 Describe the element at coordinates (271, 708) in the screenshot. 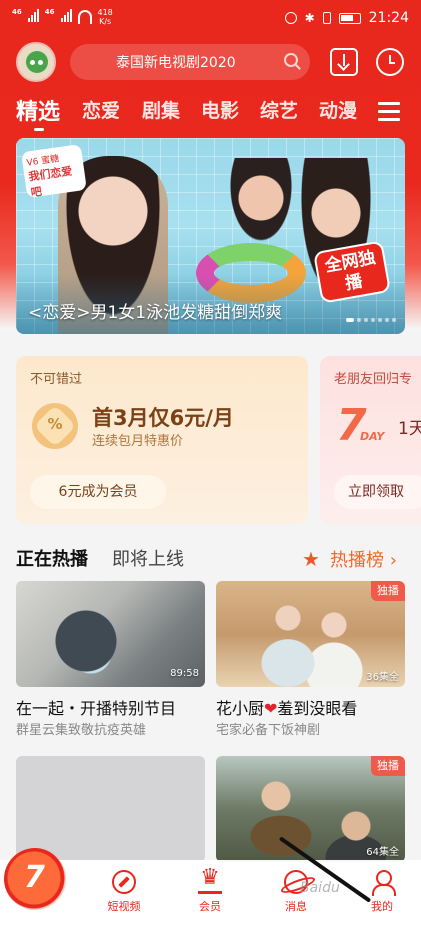

I see `heart-icon: ❤` at that location.